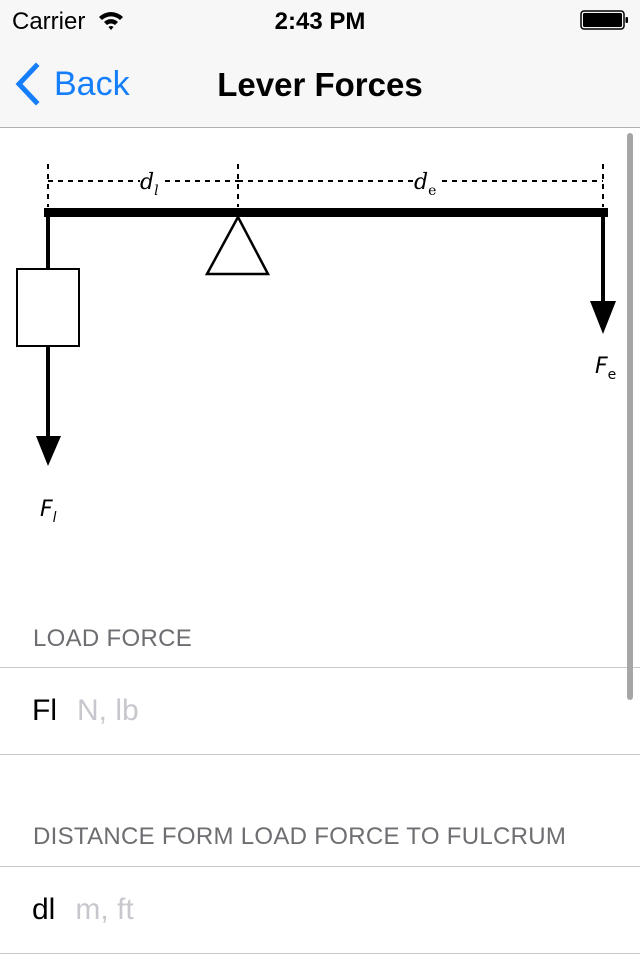  I want to click on label-de-sub: e, so click(432, 191).